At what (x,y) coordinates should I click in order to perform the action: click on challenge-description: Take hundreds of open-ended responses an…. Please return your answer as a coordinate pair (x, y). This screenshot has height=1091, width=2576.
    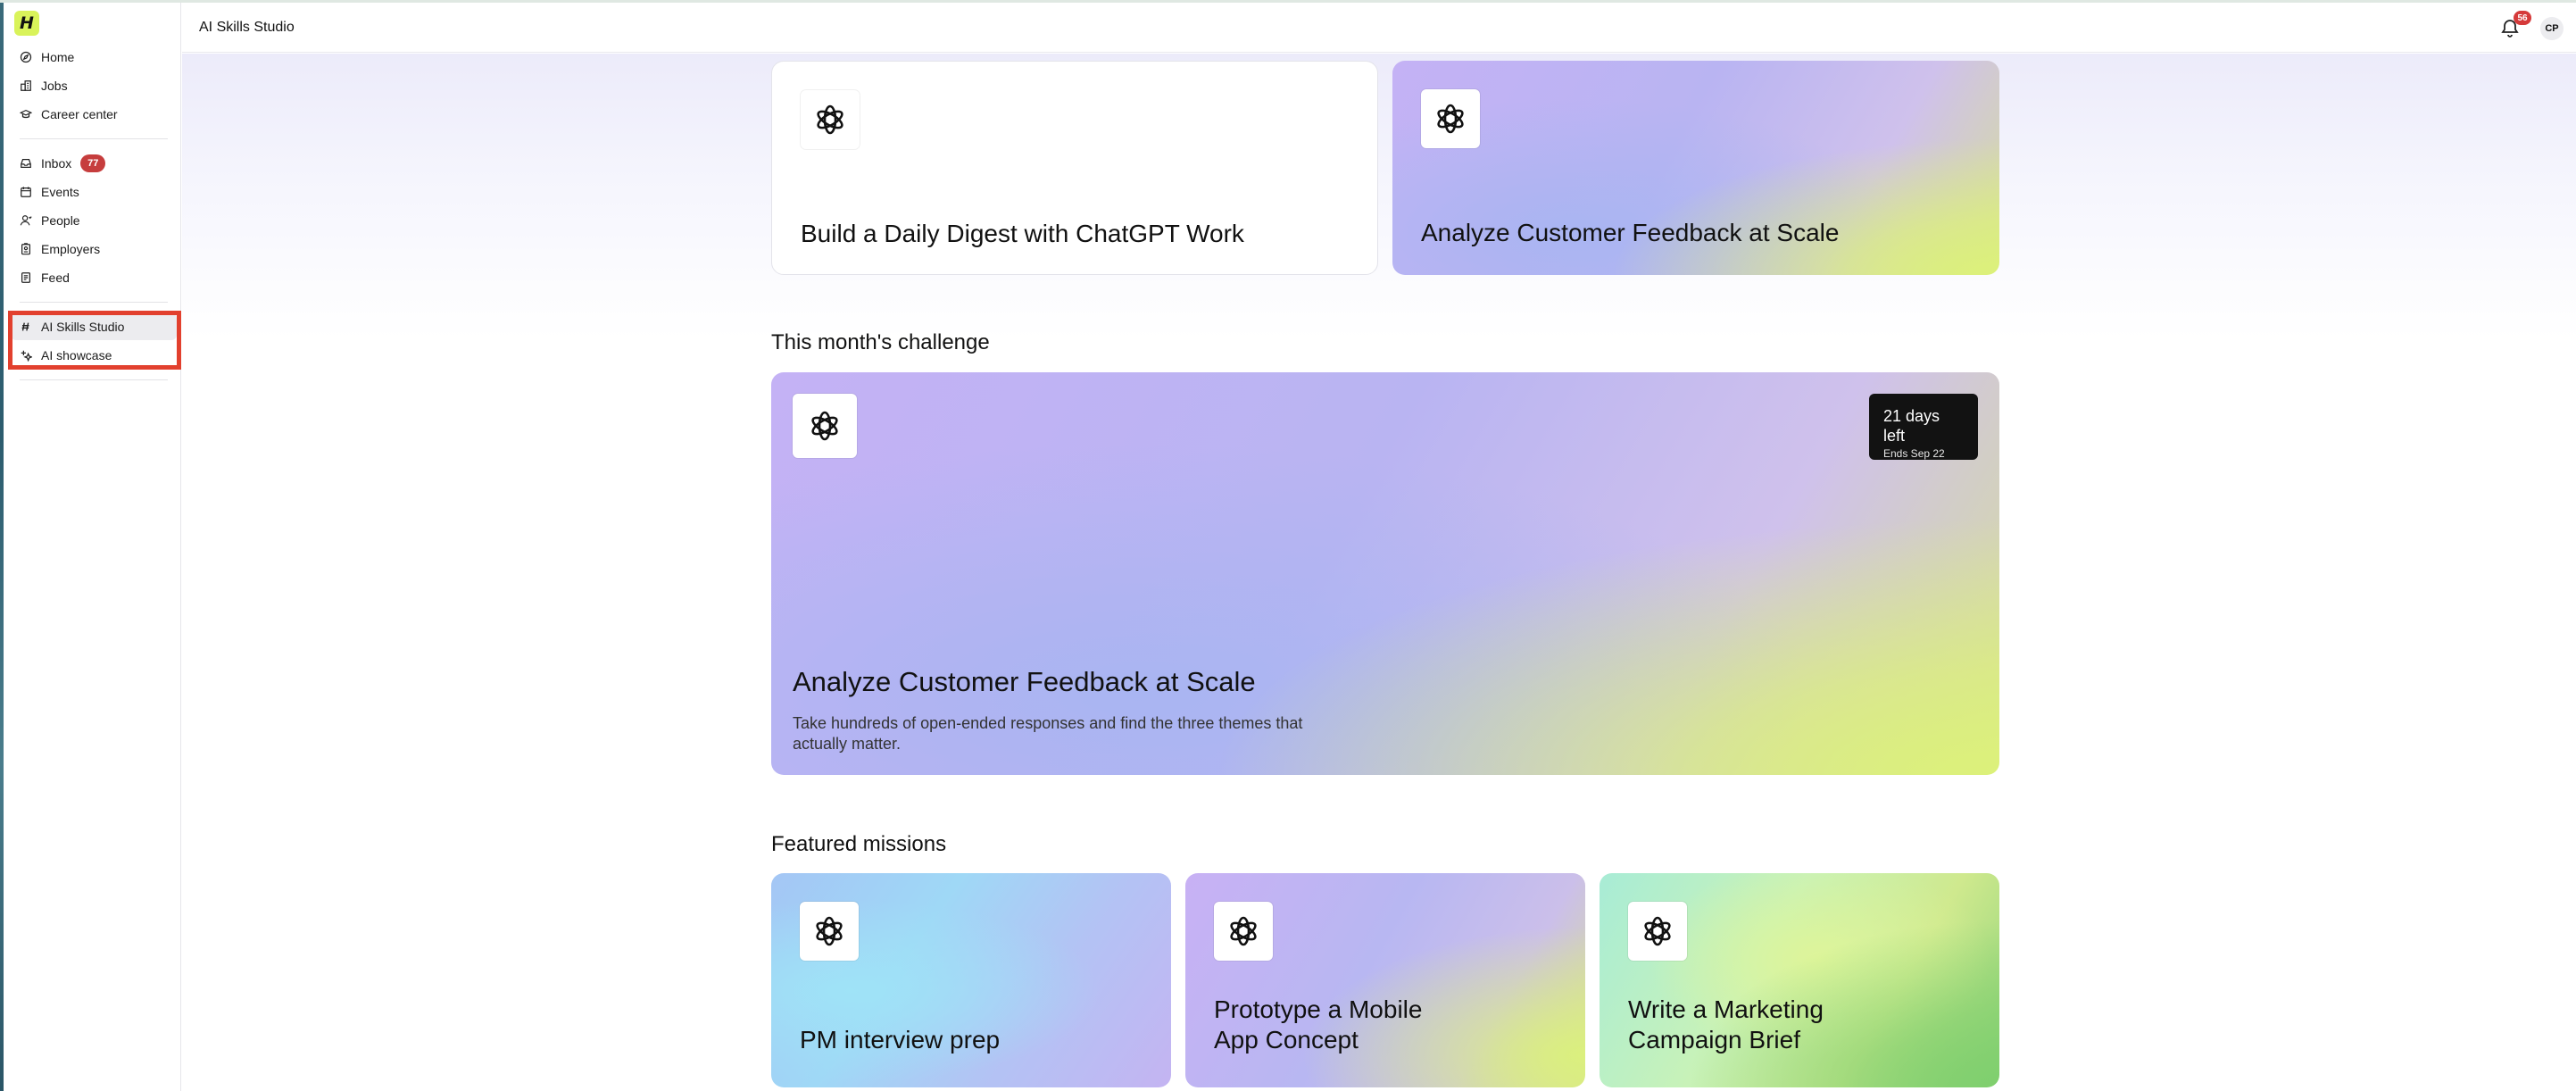
    Looking at the image, I should click on (1048, 733).